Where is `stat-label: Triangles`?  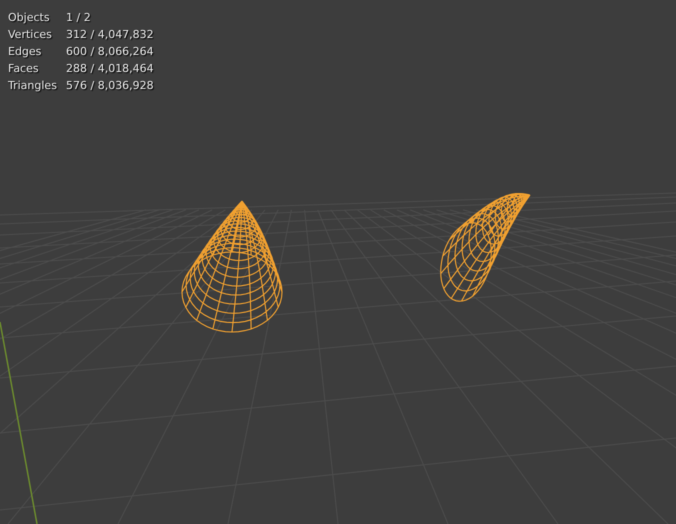 stat-label: Triangles is located at coordinates (33, 86).